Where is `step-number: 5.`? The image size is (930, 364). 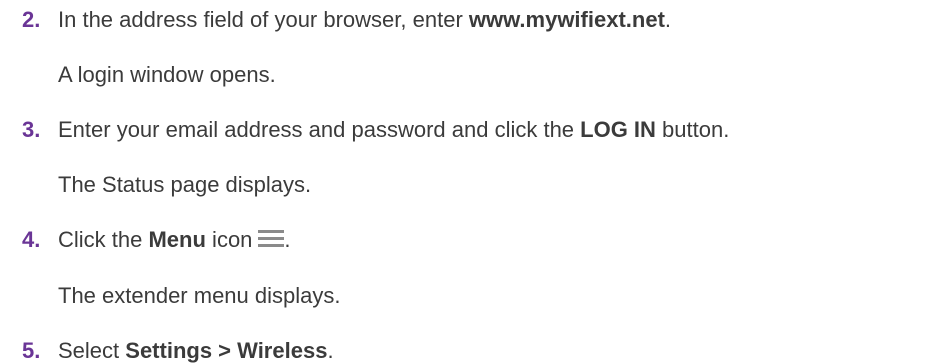 step-number: 5. is located at coordinates (31, 350).